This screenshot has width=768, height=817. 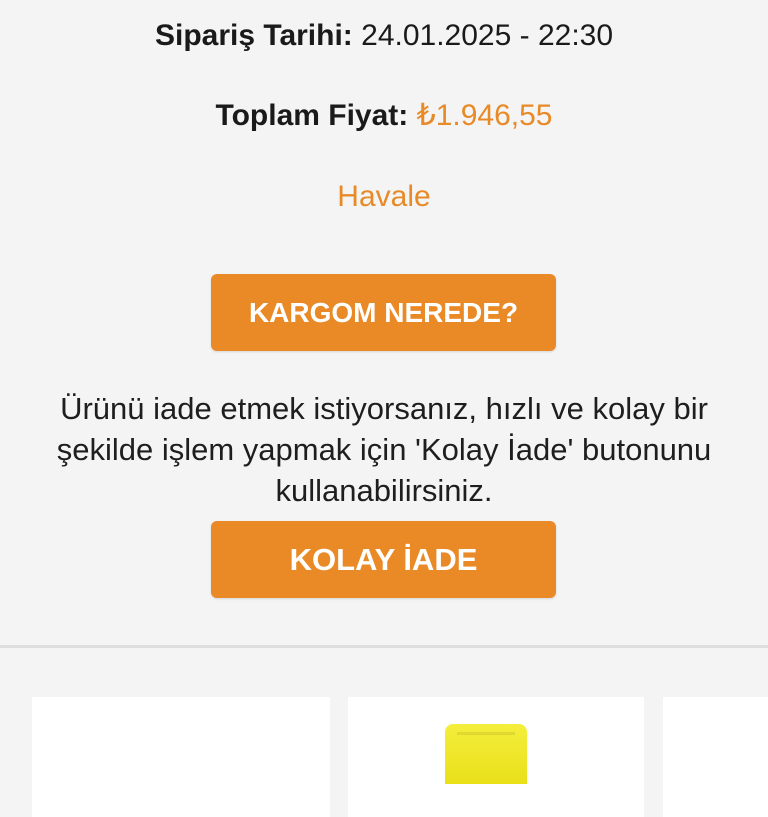 What do you see at coordinates (383, 559) in the screenshot?
I see `easy-return-button: KOLAY İADE` at bounding box center [383, 559].